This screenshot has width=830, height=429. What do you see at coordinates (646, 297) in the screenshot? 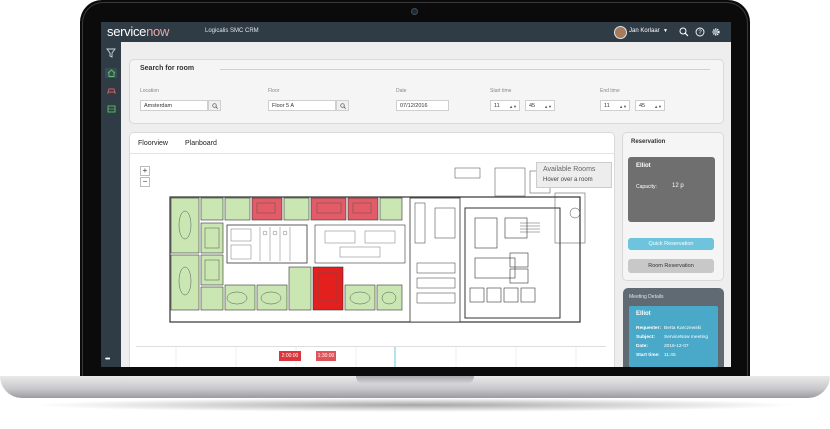
I see `meeting-details-title: Meeting Details` at bounding box center [646, 297].